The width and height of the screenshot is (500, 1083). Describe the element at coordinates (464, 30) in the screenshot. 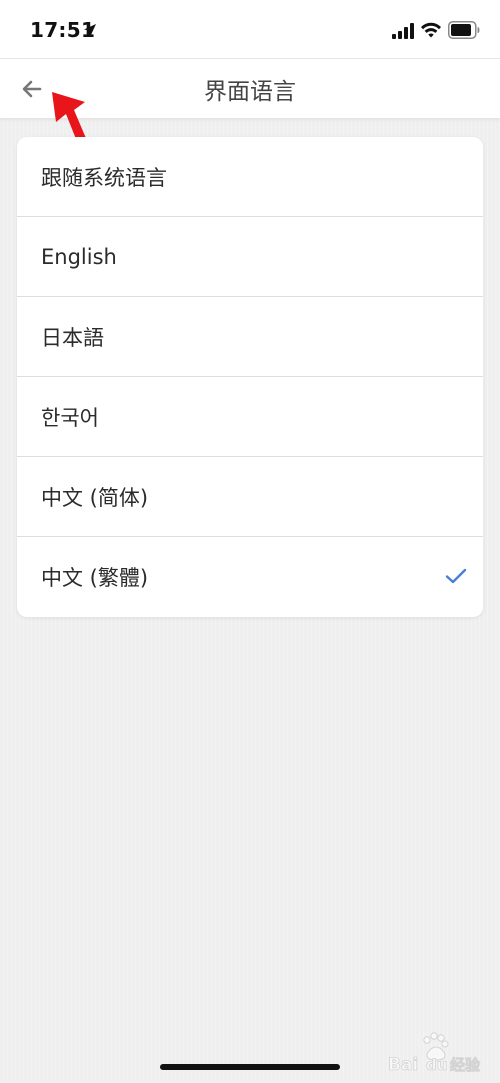

I see `battery-icon` at that location.